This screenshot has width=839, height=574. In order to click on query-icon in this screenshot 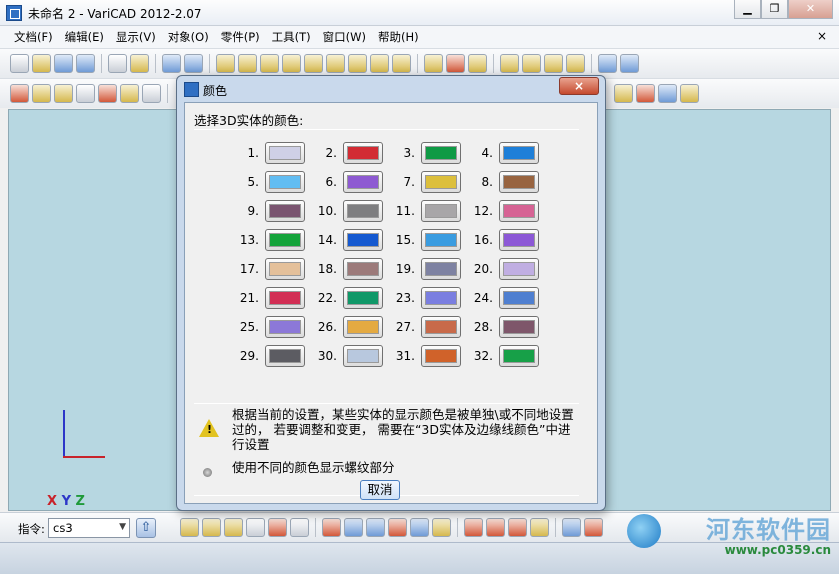, I will do `click(623, 93)`.